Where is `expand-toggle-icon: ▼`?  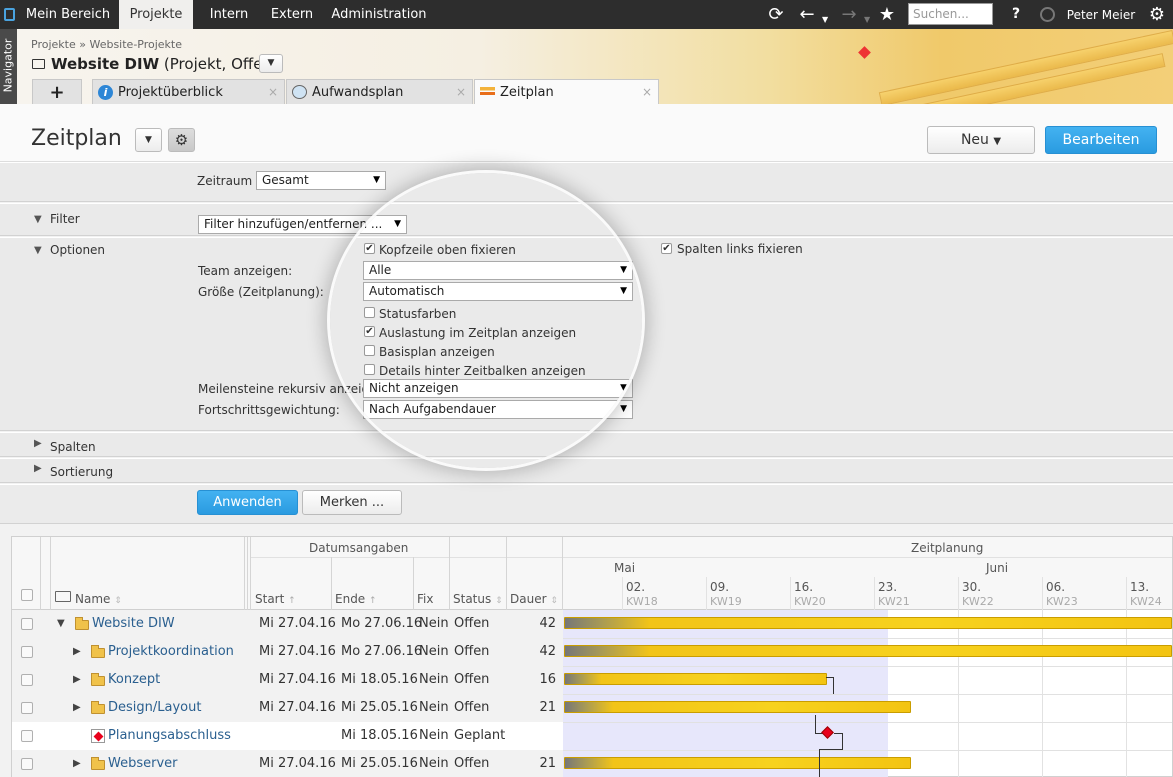
expand-toggle-icon: ▼ is located at coordinates (61, 623).